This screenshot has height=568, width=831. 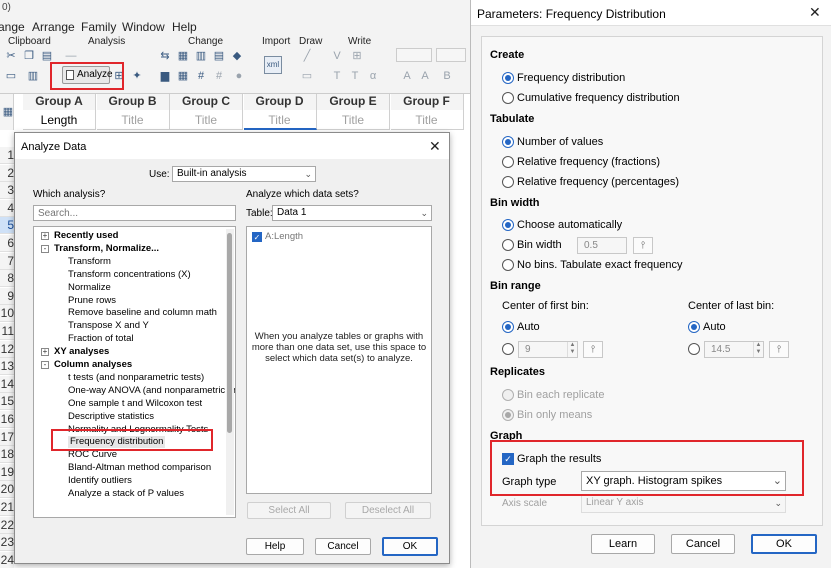 What do you see at coordinates (7, 455) in the screenshot?
I see `row-number: 18` at bounding box center [7, 455].